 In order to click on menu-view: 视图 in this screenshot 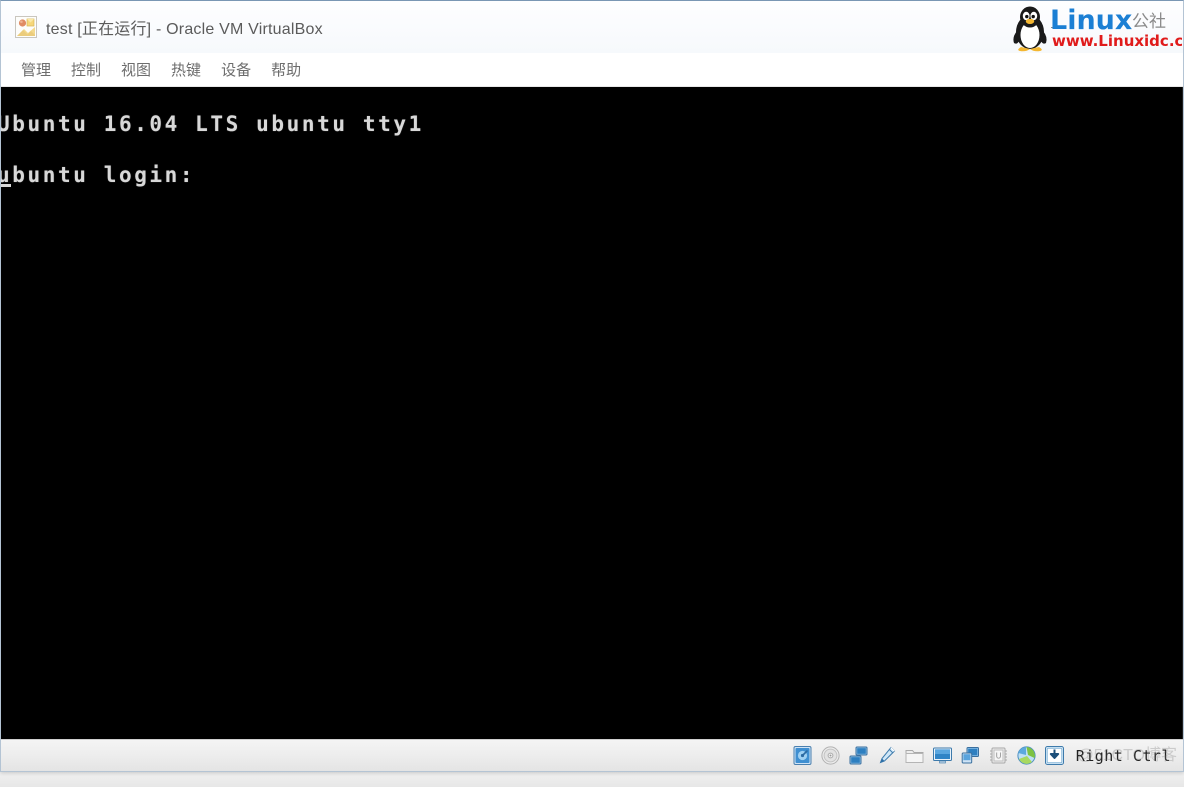, I will do `click(136, 69)`.